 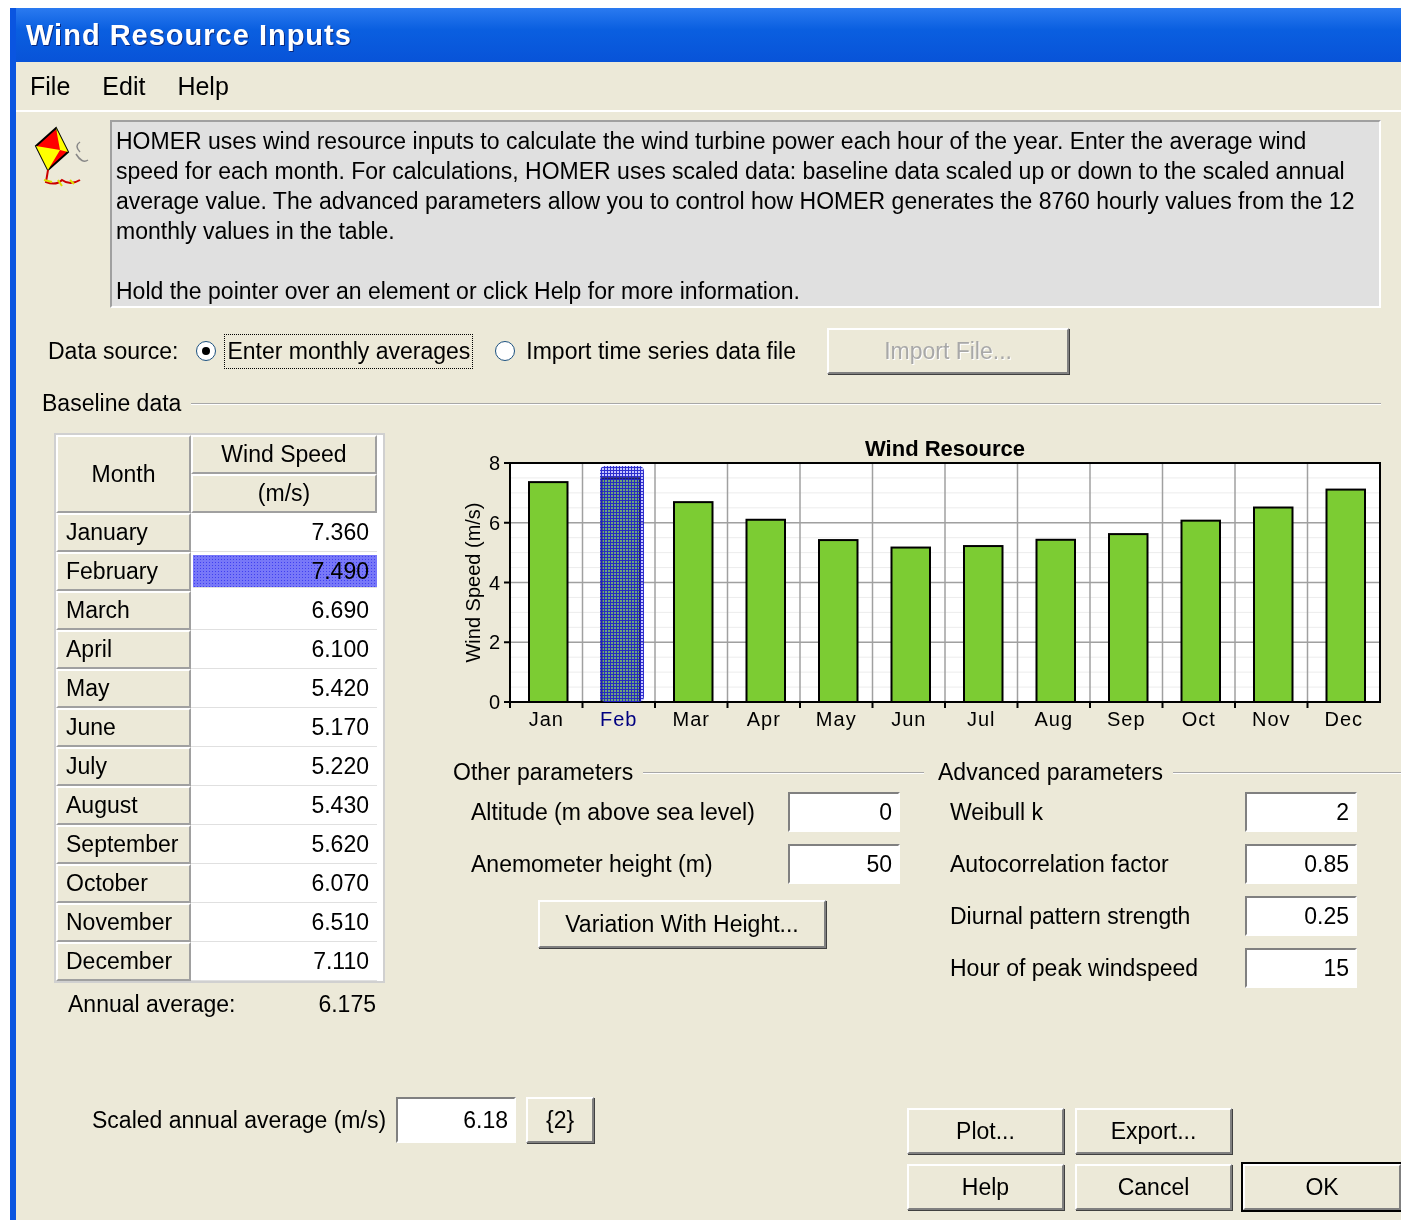 What do you see at coordinates (123, 610) in the screenshot?
I see `row-header: March` at bounding box center [123, 610].